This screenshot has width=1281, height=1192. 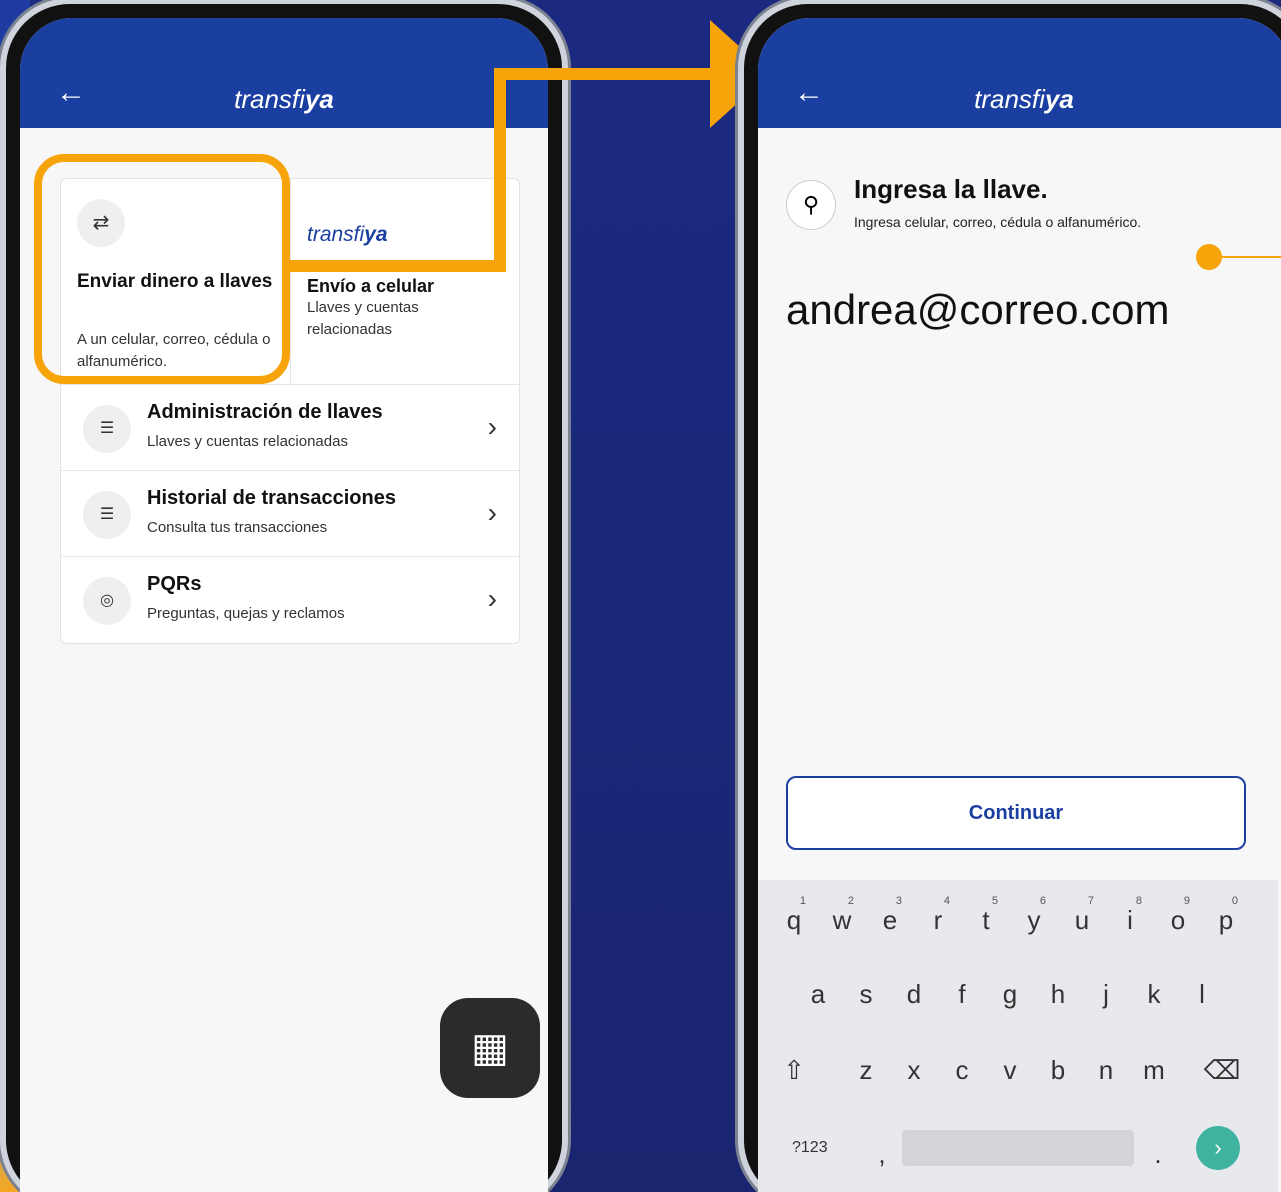 I want to click on keyboard-row-3: ⇧ z x c v b n m ⌫, so click(x=1018, y=1070).